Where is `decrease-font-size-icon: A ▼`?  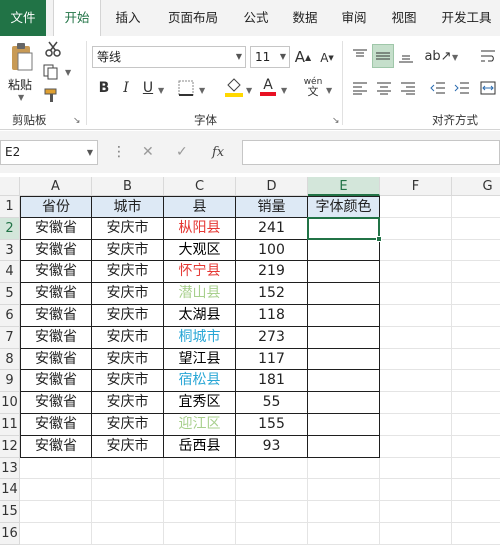
decrease-font-size-icon: A ▼ is located at coordinates (327, 58).